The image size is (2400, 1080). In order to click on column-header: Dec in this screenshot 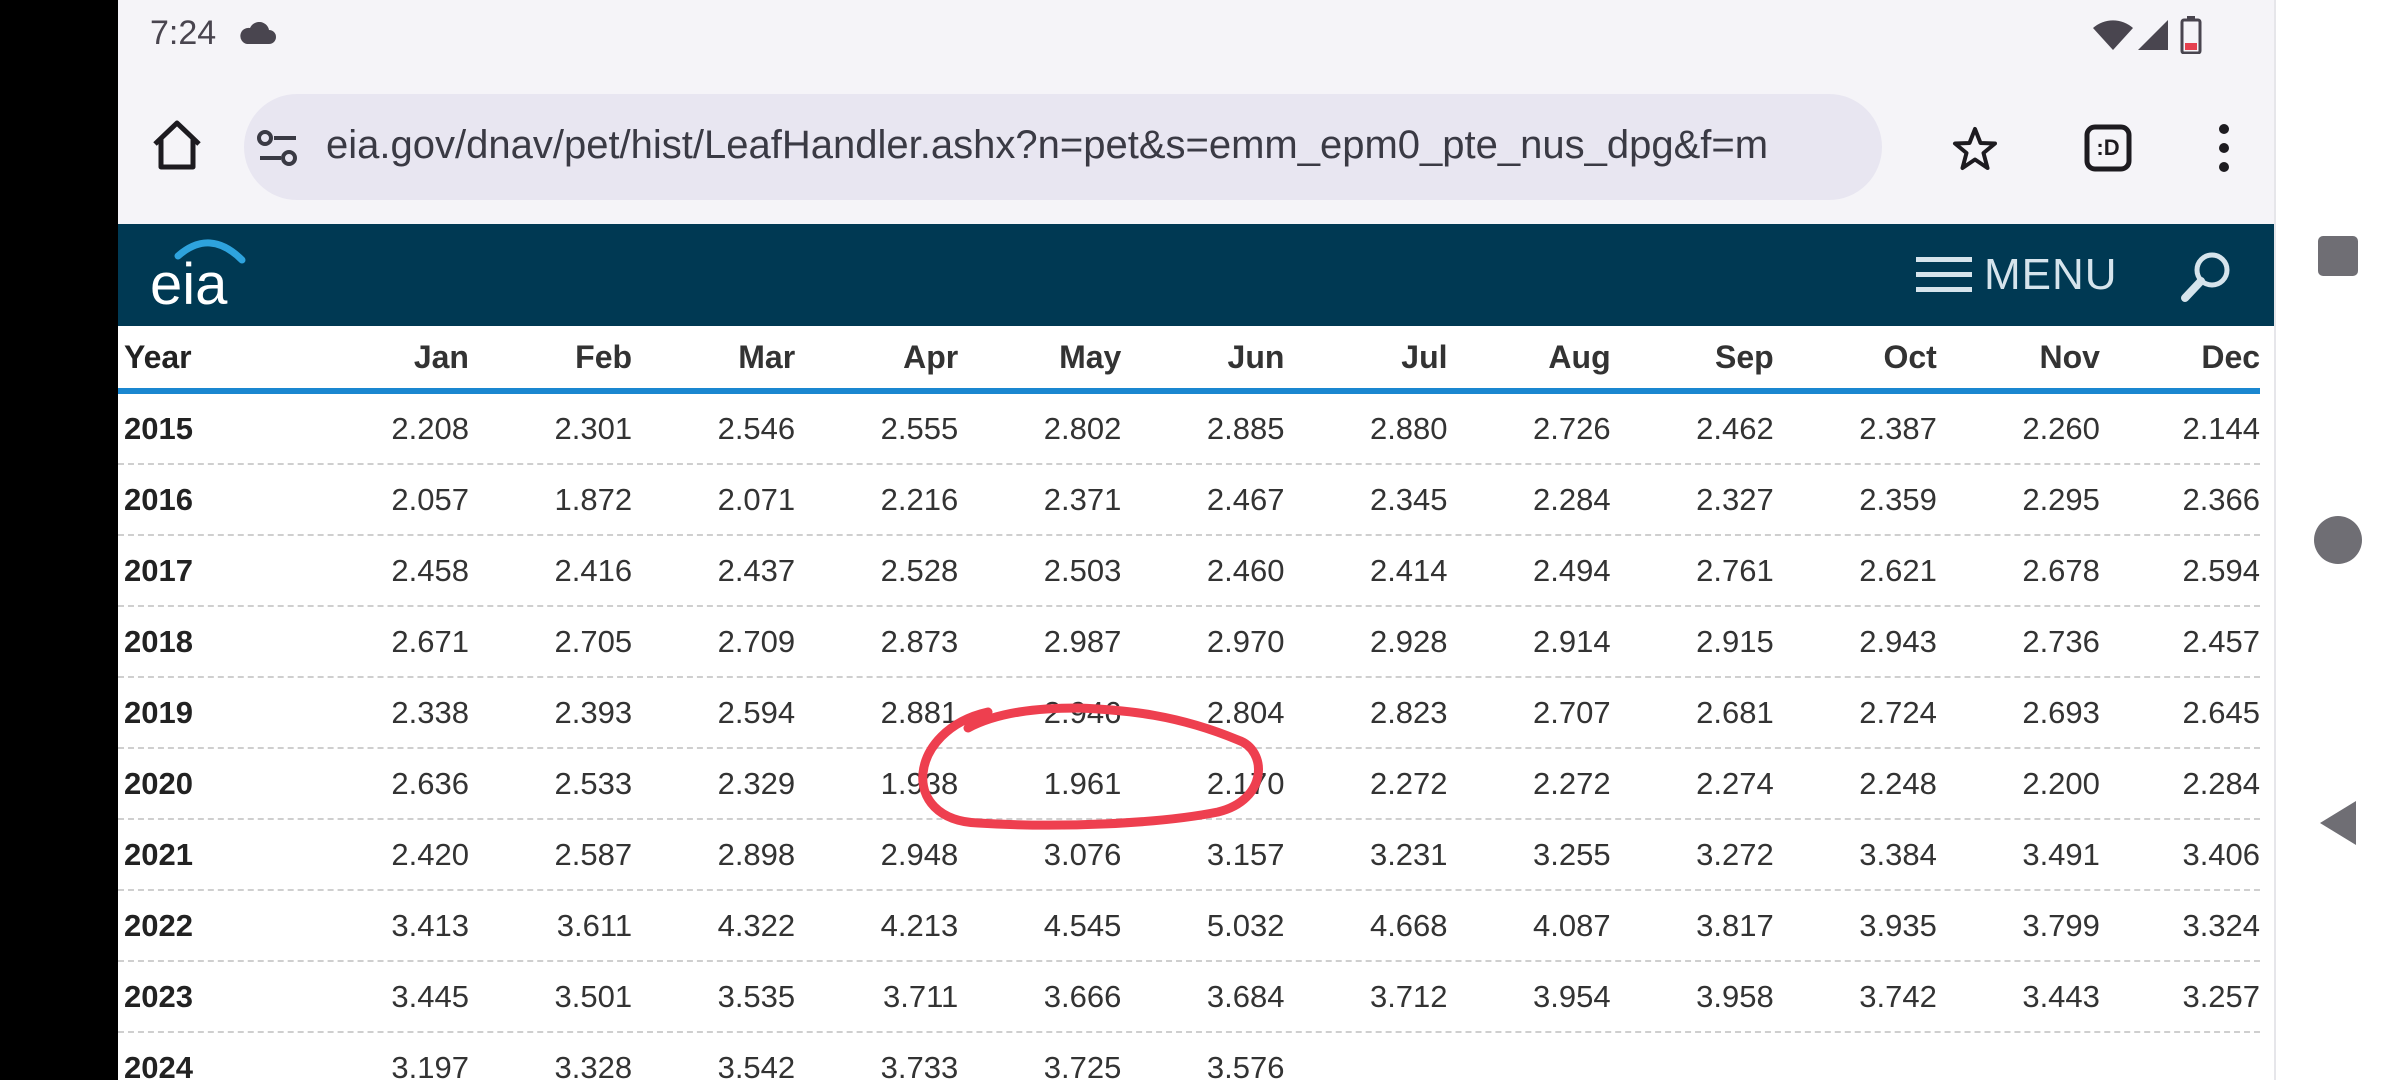, I will do `click(2231, 356)`.